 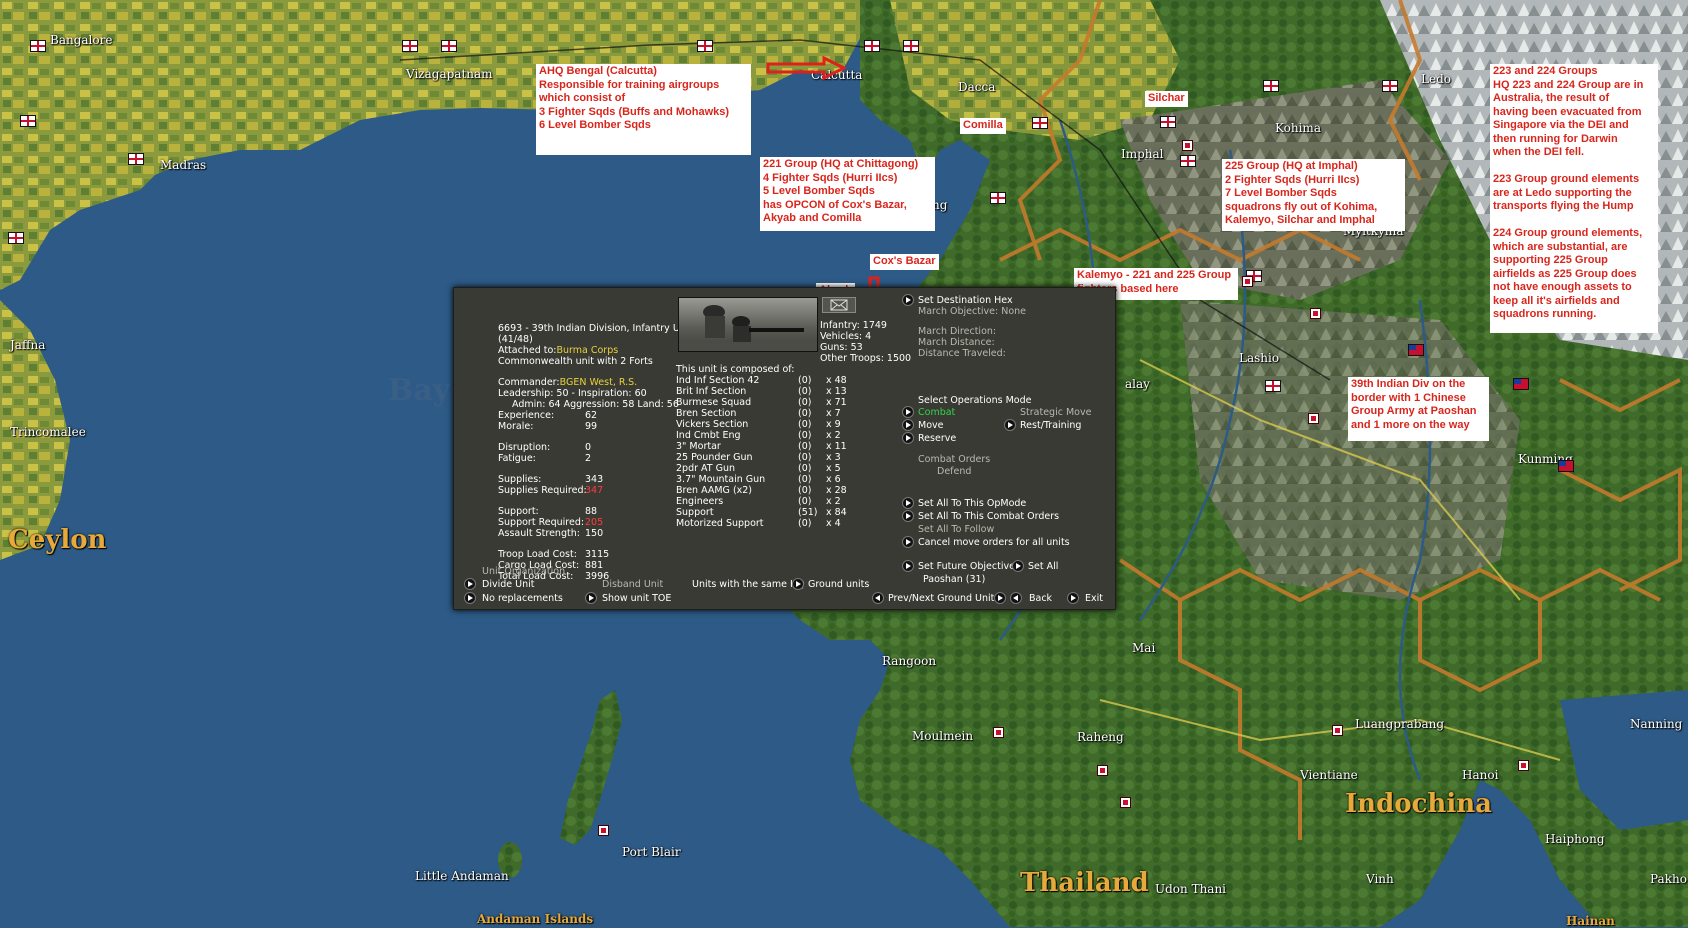 What do you see at coordinates (853, 325) in the screenshot?
I see `infantry-count: Infantry: 1749` at bounding box center [853, 325].